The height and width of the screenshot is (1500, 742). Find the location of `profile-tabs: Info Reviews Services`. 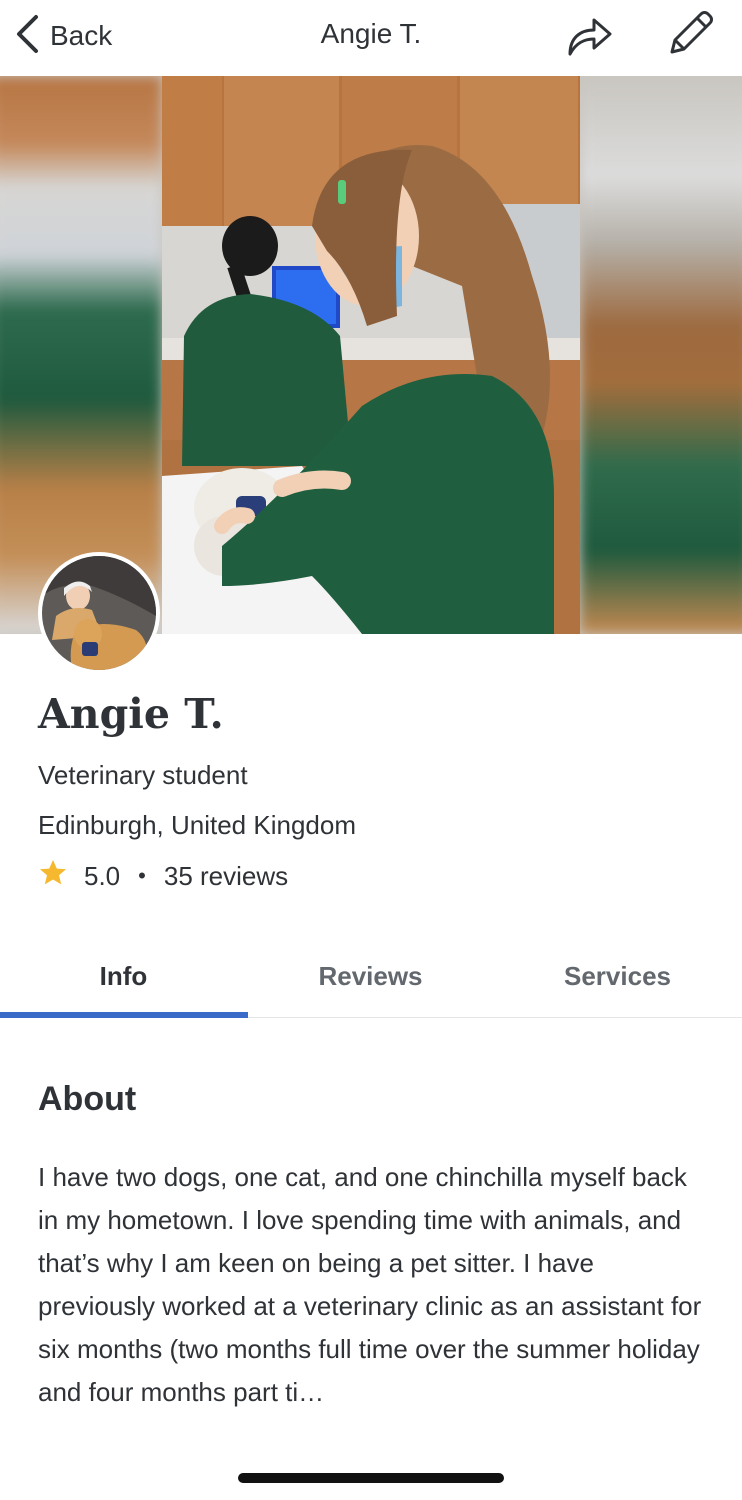

profile-tabs: Info Reviews Services is located at coordinates (371, 976).